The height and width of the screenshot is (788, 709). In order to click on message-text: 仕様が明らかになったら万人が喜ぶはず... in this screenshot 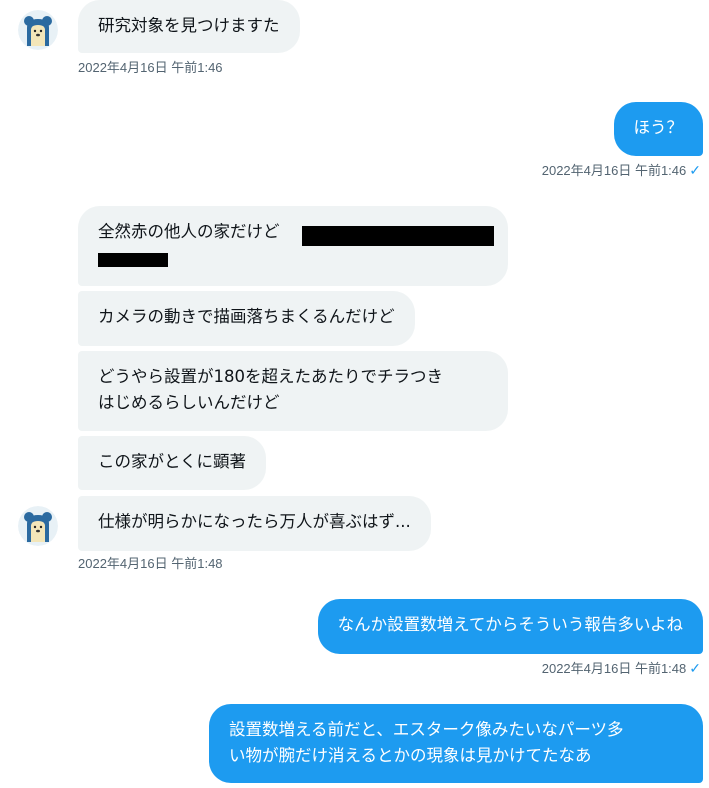, I will do `click(254, 521)`.